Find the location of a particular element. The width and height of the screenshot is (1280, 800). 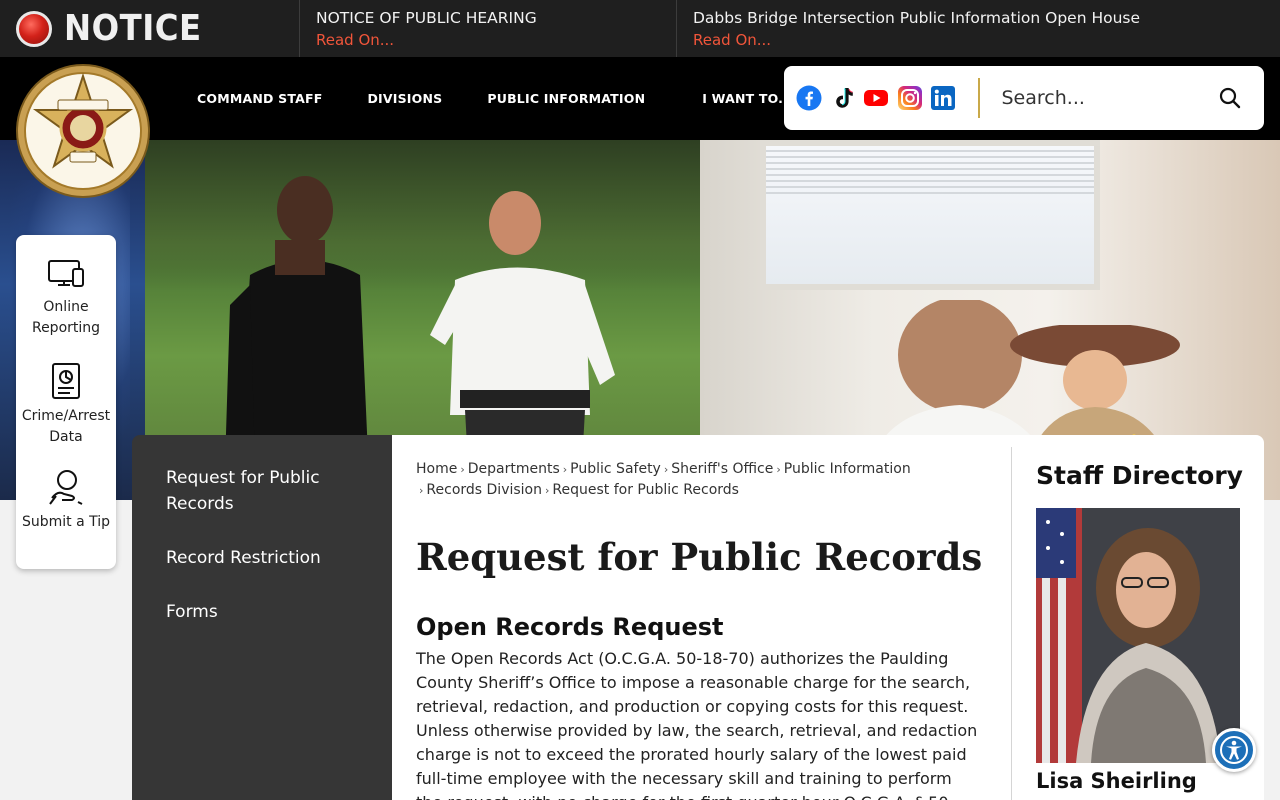

page-title: Request for Public Records is located at coordinates (699, 557).